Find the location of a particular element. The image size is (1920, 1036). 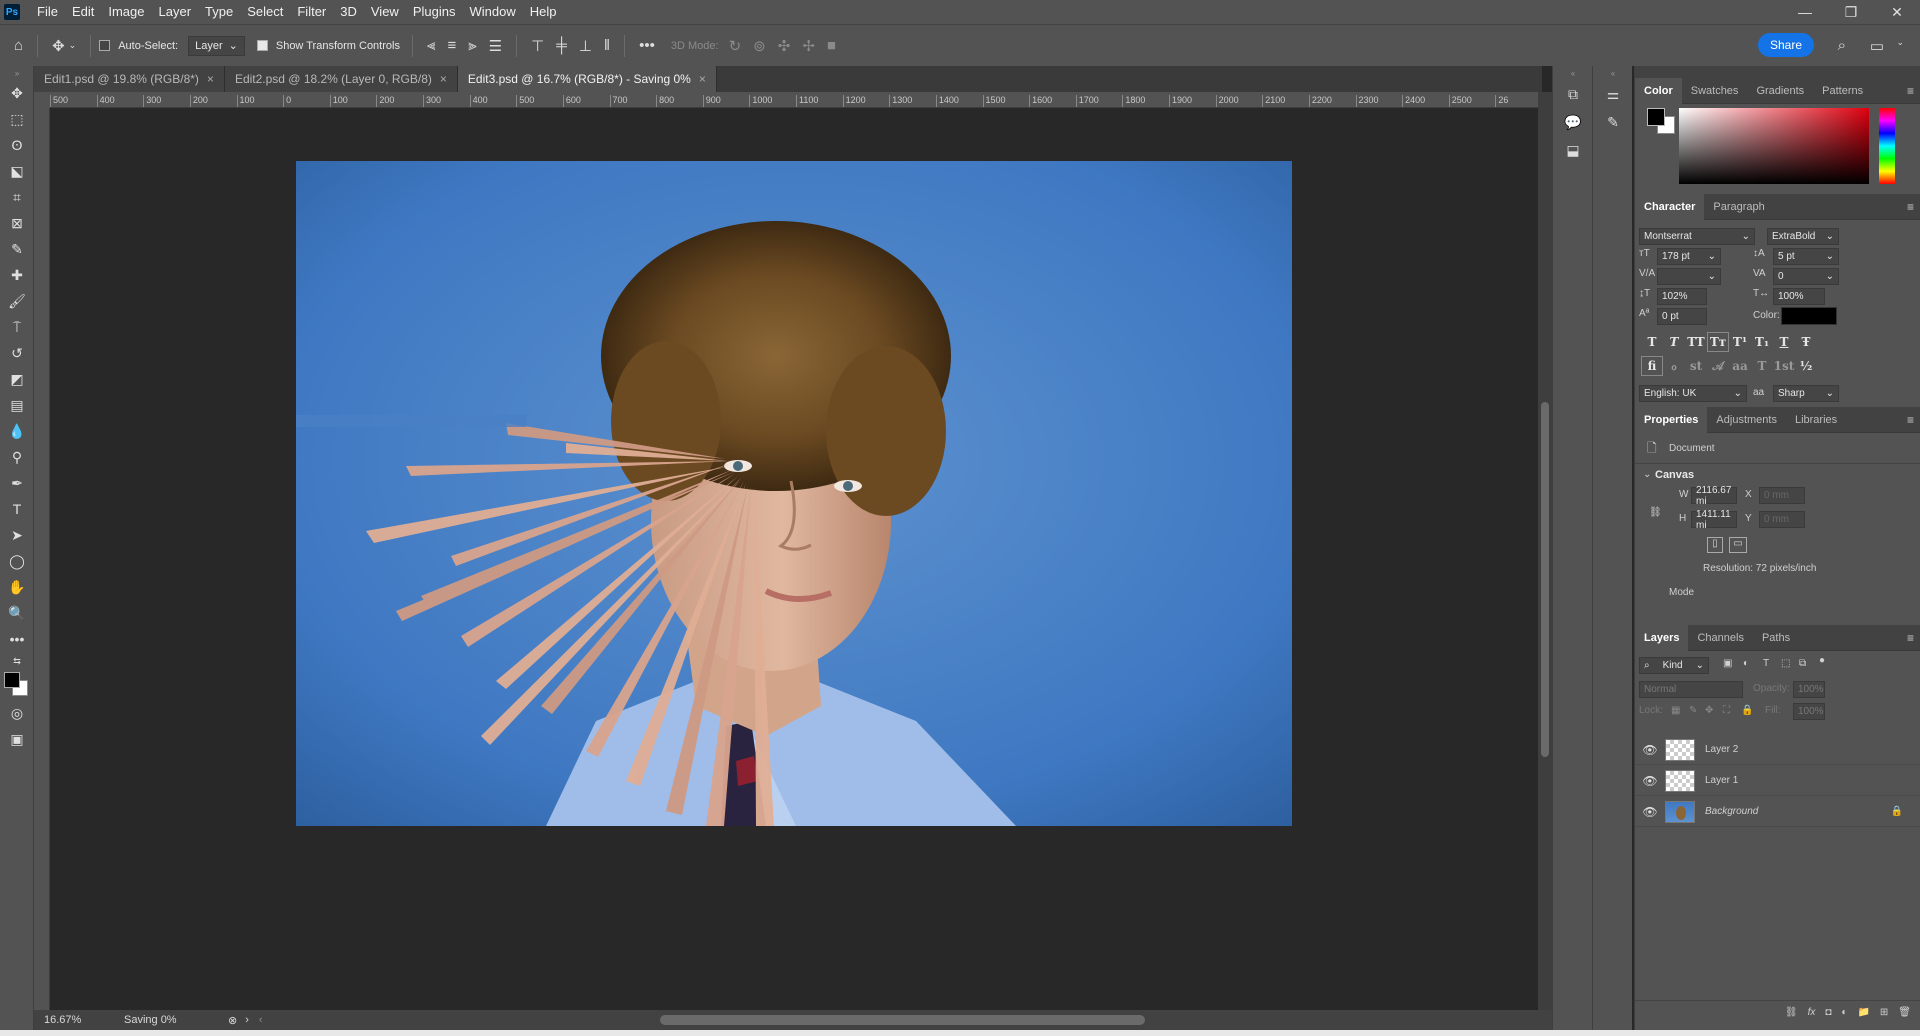

menu-view: View is located at coordinates (385, 12).